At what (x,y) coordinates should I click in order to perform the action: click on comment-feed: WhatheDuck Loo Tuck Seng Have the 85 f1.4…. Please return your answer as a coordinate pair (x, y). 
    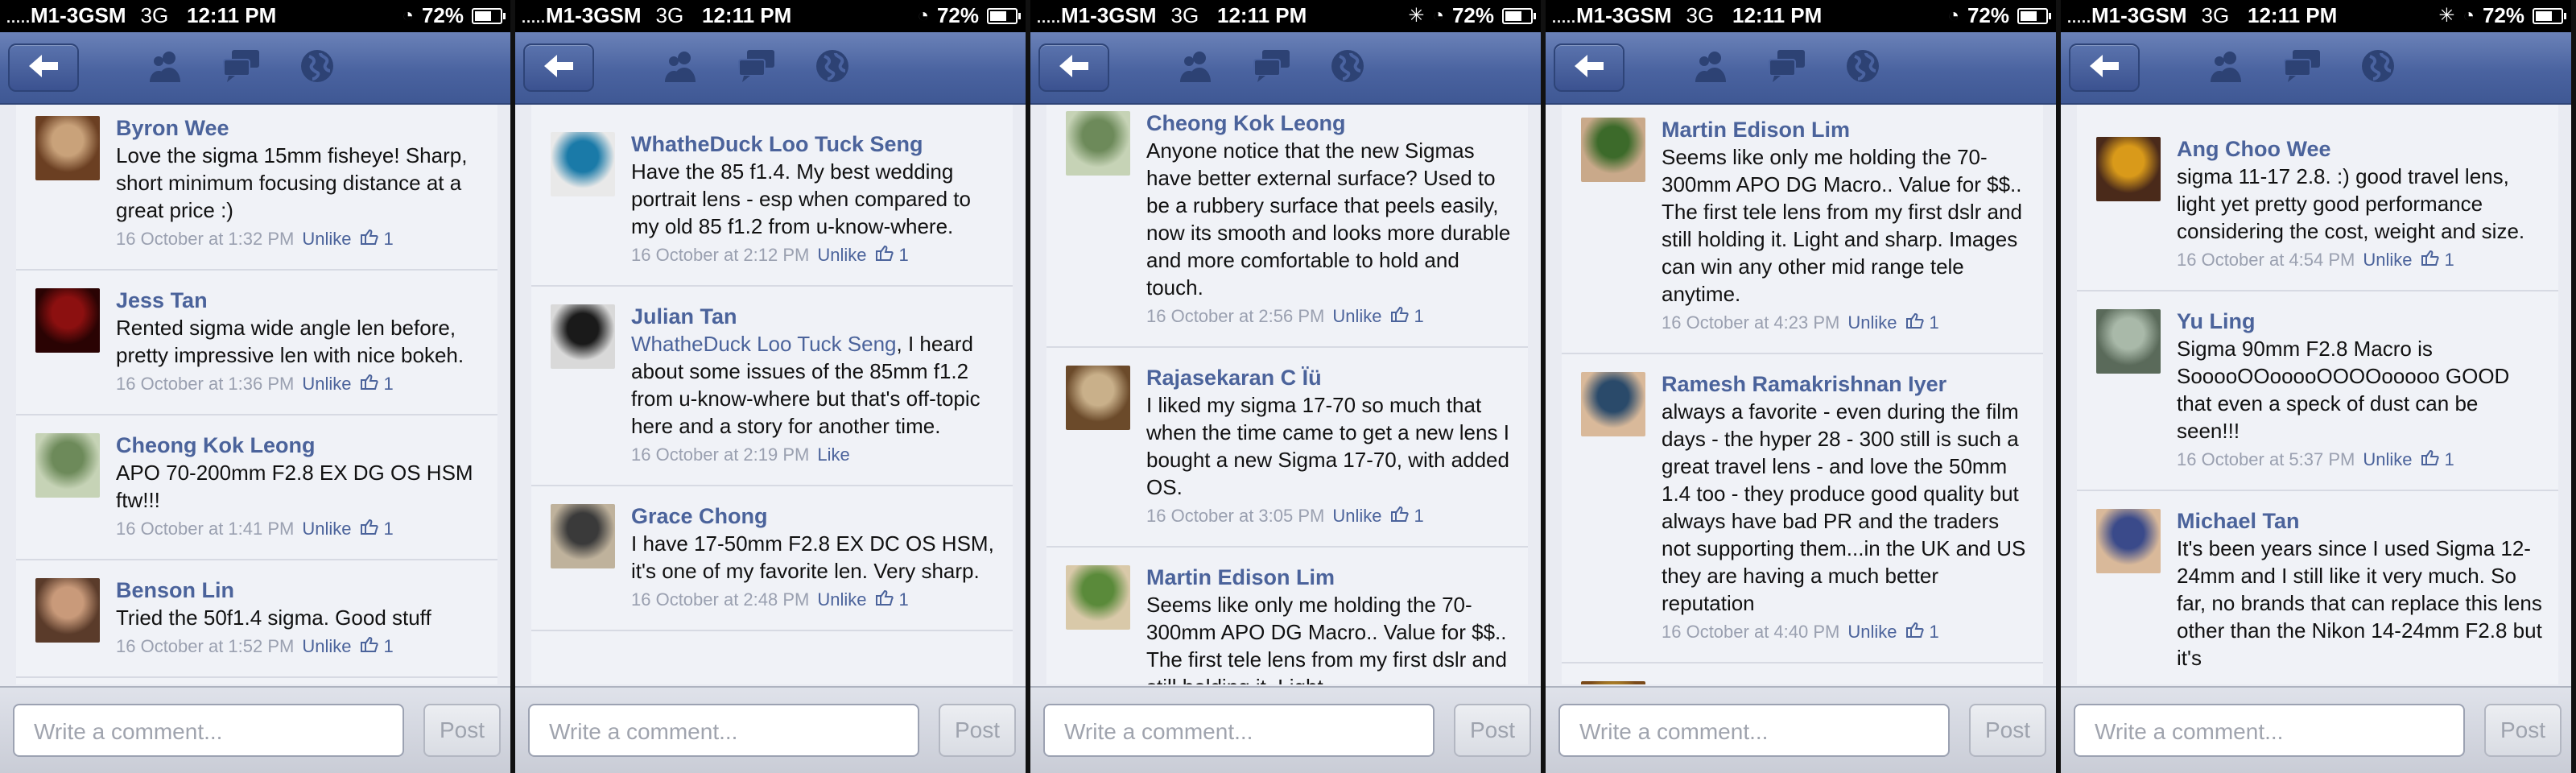
    Looking at the image, I should click on (772, 394).